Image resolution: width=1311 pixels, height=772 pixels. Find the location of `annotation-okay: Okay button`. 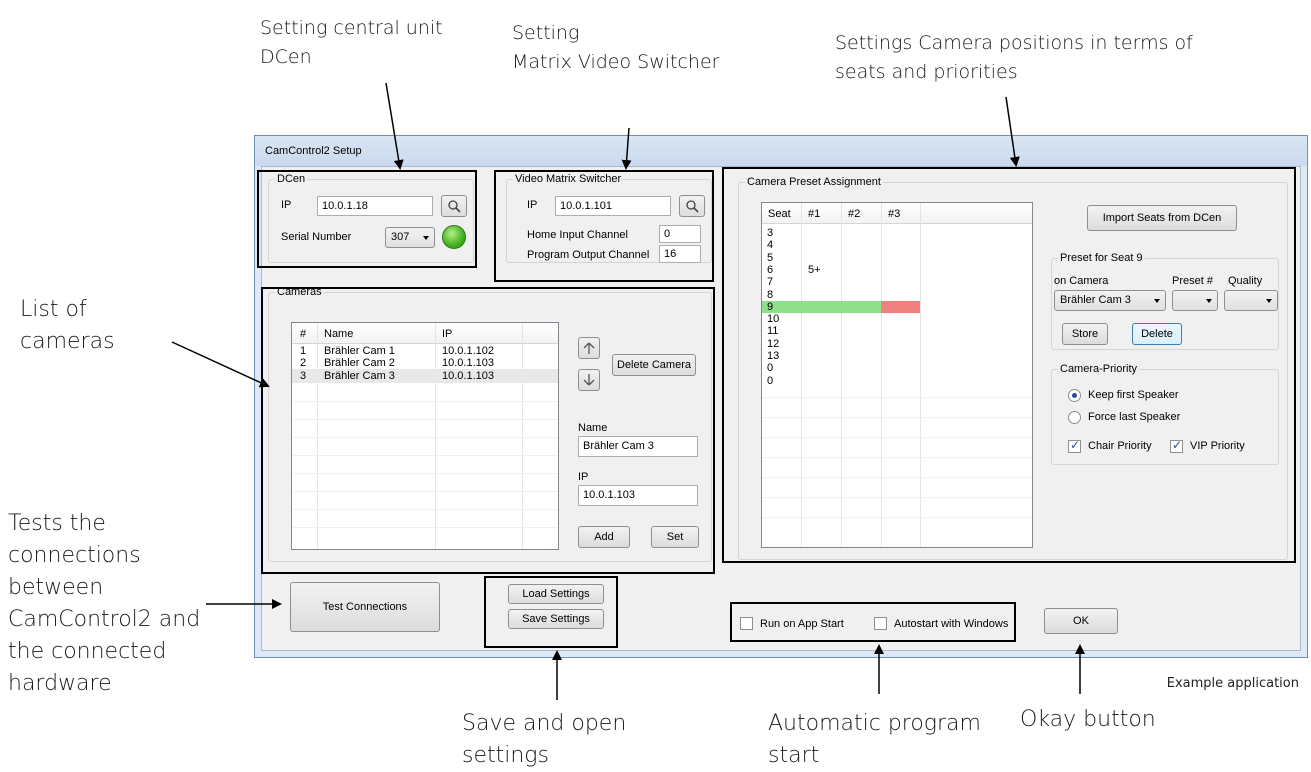

annotation-okay: Okay button is located at coordinates (1088, 719).